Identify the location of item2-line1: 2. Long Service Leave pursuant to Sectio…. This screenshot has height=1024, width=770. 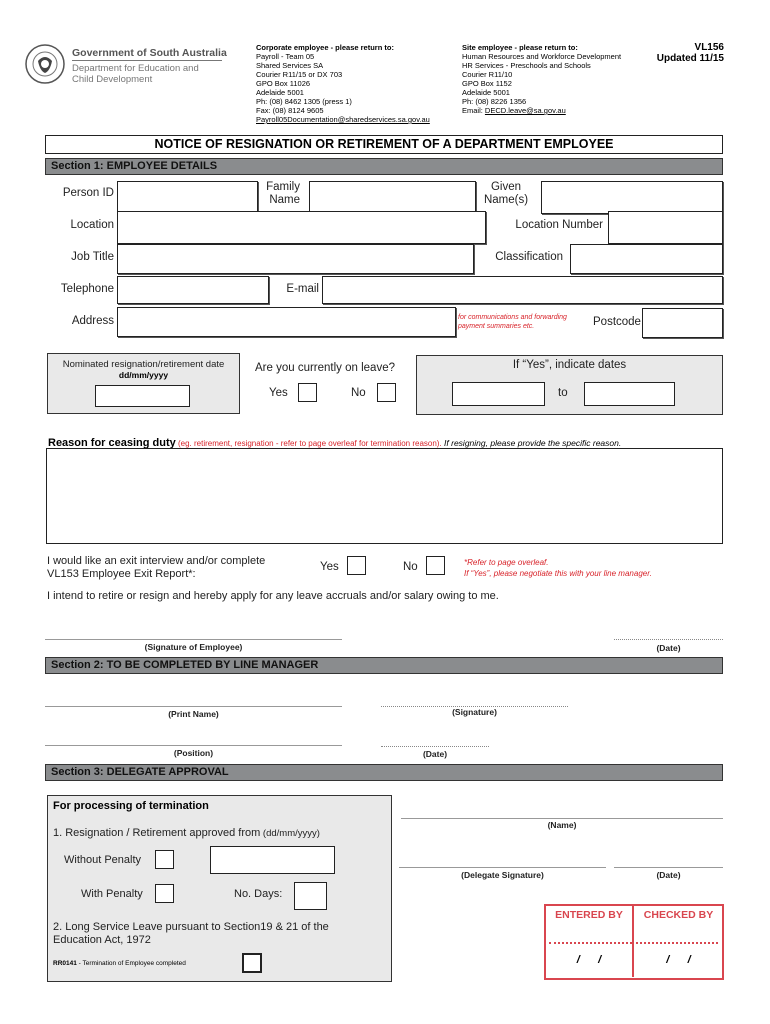
(191, 927).